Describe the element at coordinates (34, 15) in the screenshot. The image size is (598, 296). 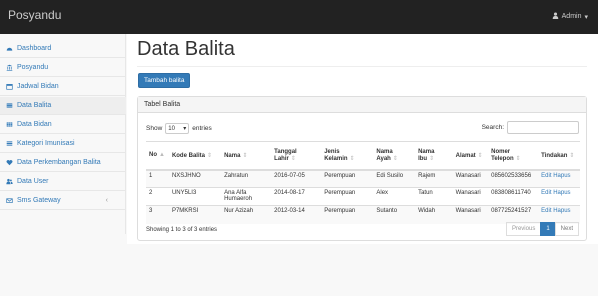
I see `brand-title: Posyandu` at that location.